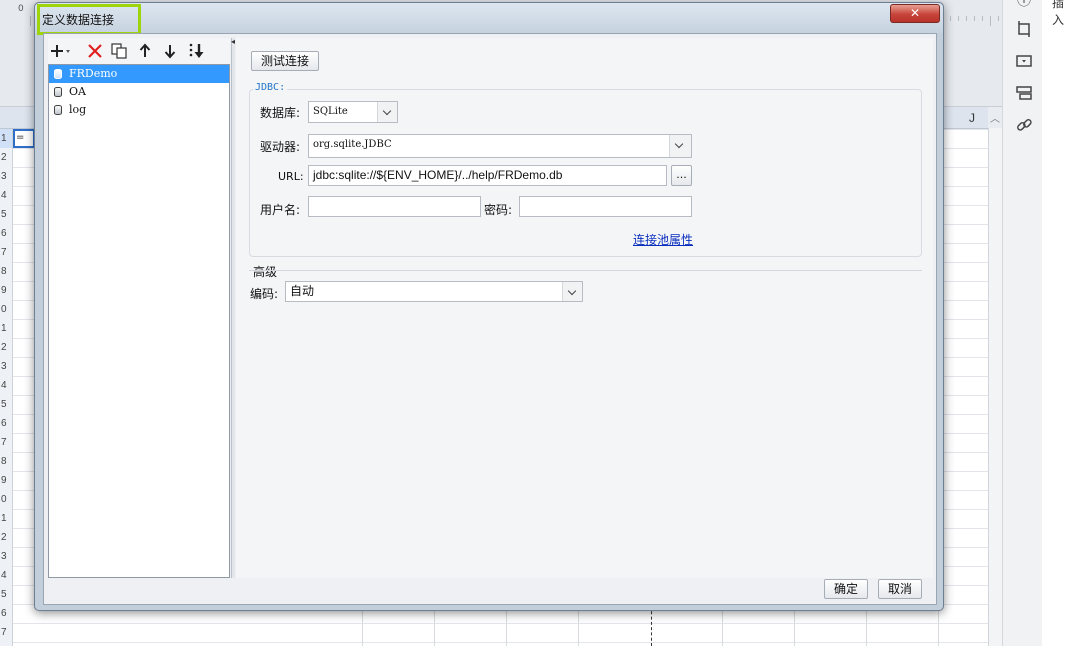 The width and height of the screenshot is (1072, 646). I want to click on dropdown-widget-icon, so click(1024, 61).